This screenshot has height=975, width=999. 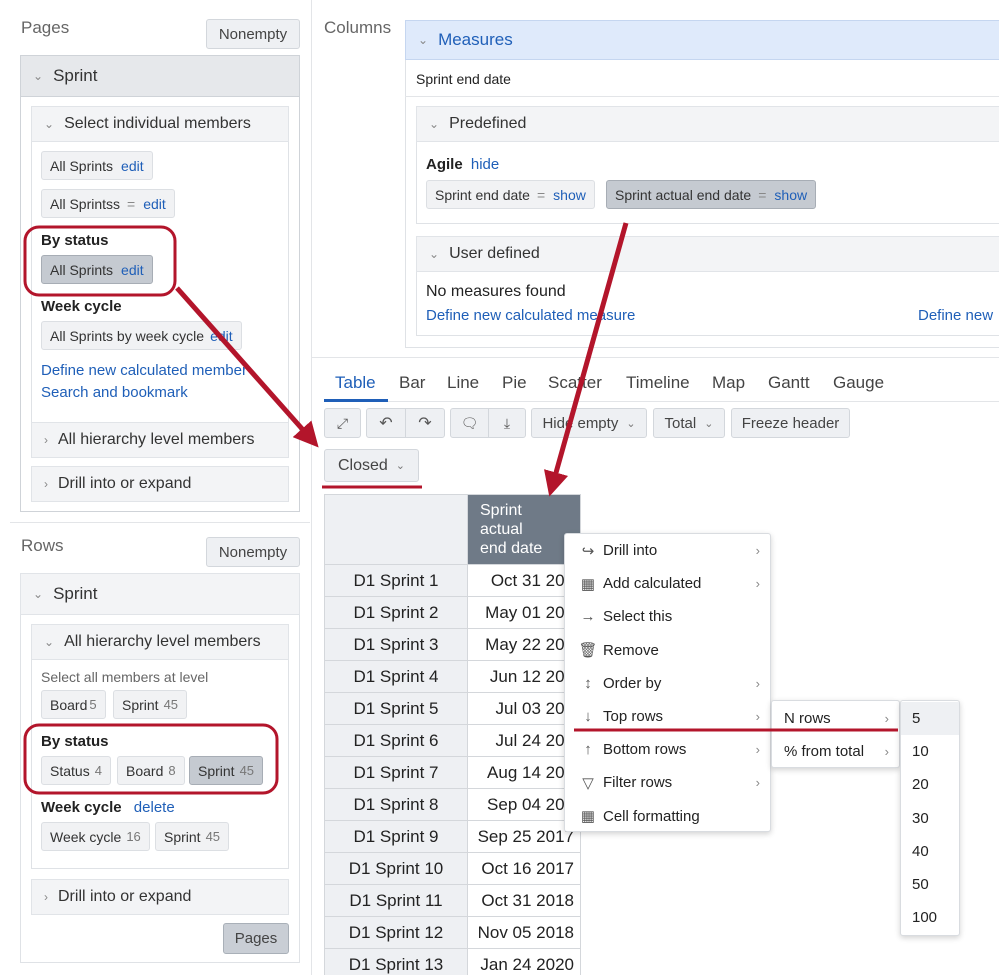 I want to click on export-button: ⤓, so click(x=507, y=423).